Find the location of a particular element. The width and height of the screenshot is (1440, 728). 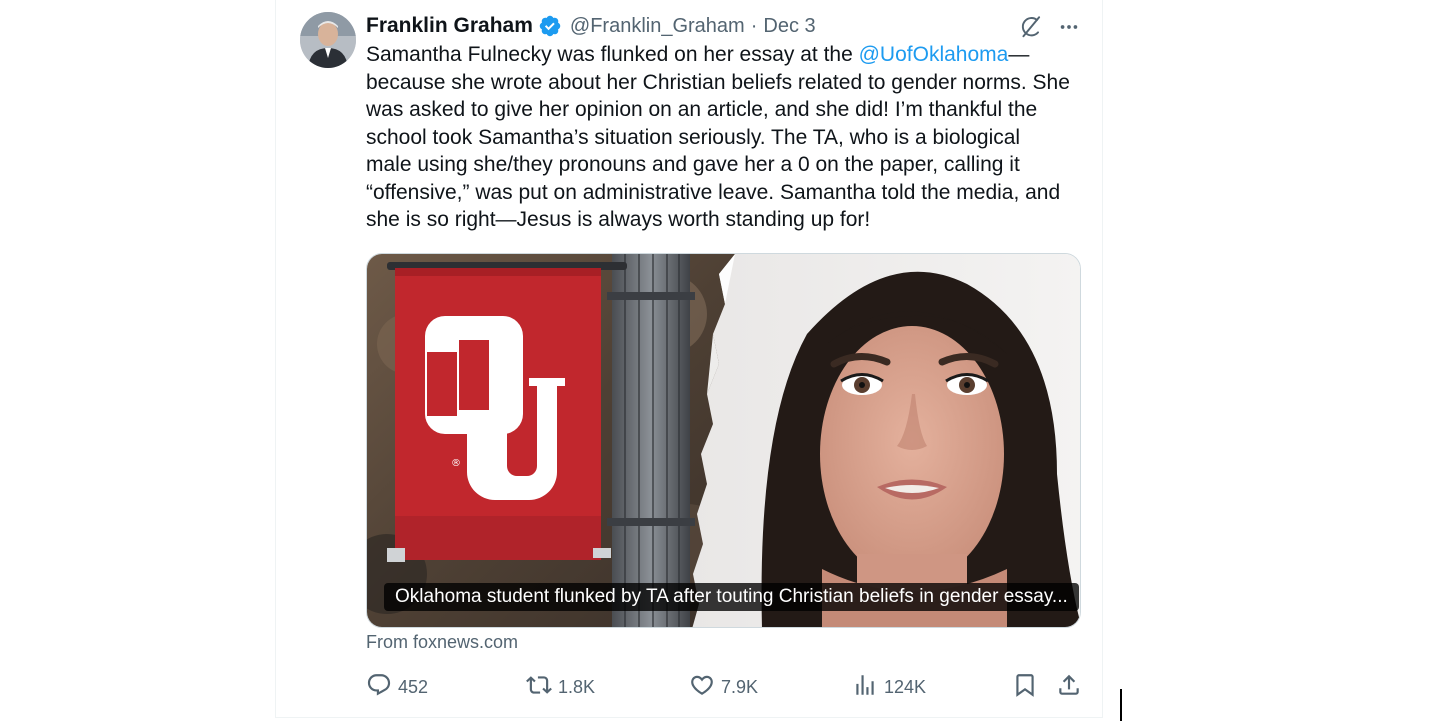

mention-link: @UofOklahoma is located at coordinates (934, 54).